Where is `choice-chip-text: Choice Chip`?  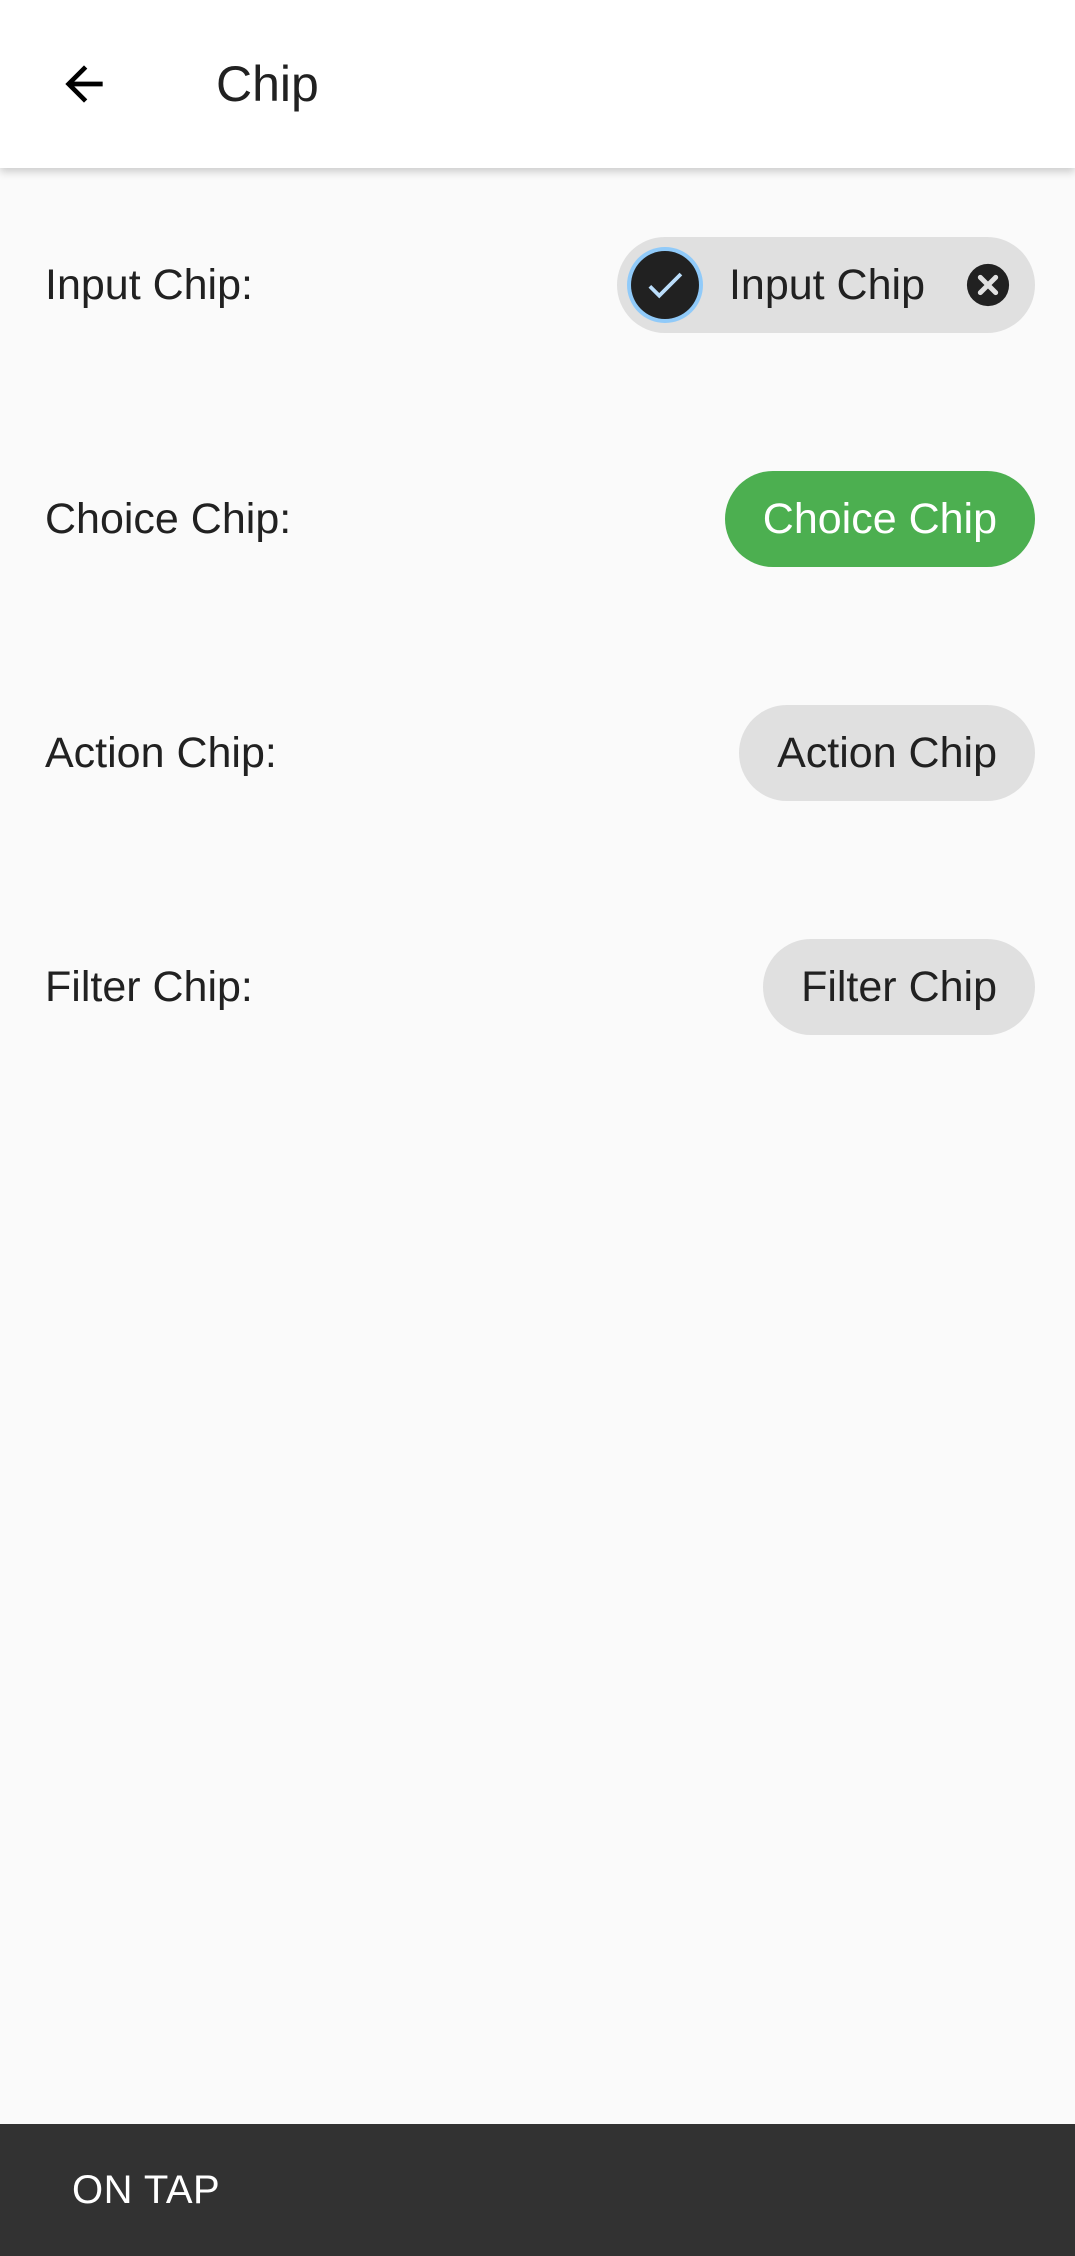 choice-chip-text: Choice Chip is located at coordinates (879, 518).